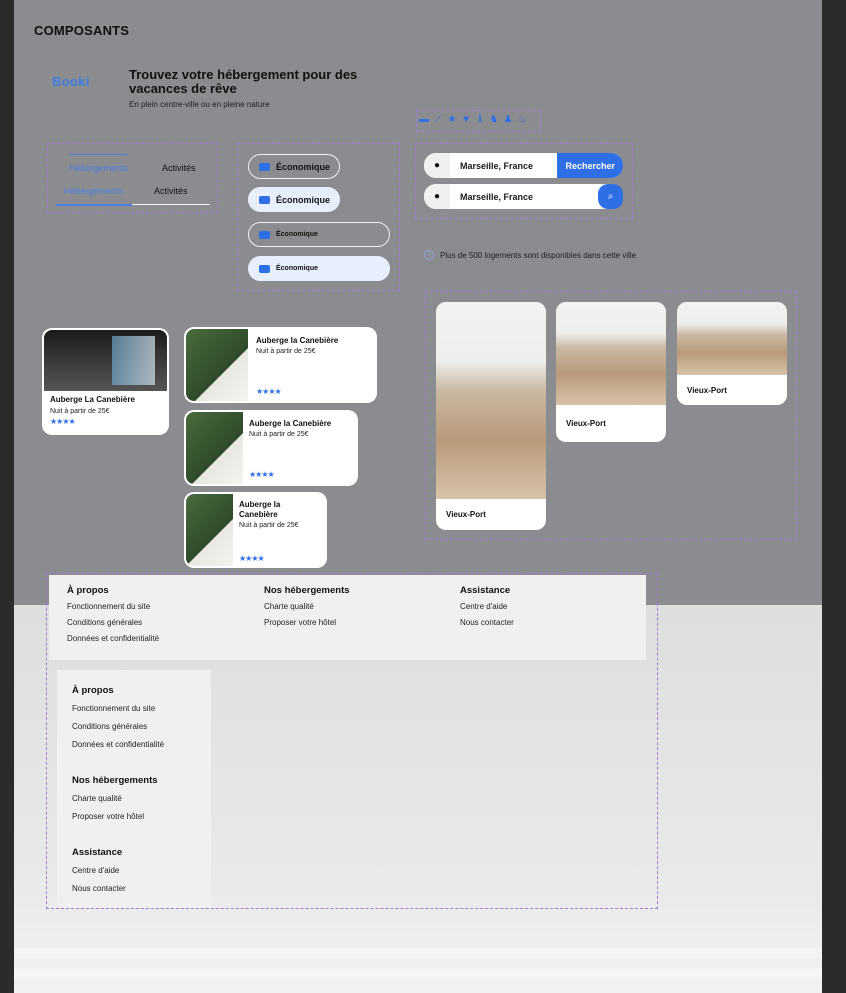  What do you see at coordinates (466, 119) in the screenshot?
I see `heart-icon: ♥` at bounding box center [466, 119].